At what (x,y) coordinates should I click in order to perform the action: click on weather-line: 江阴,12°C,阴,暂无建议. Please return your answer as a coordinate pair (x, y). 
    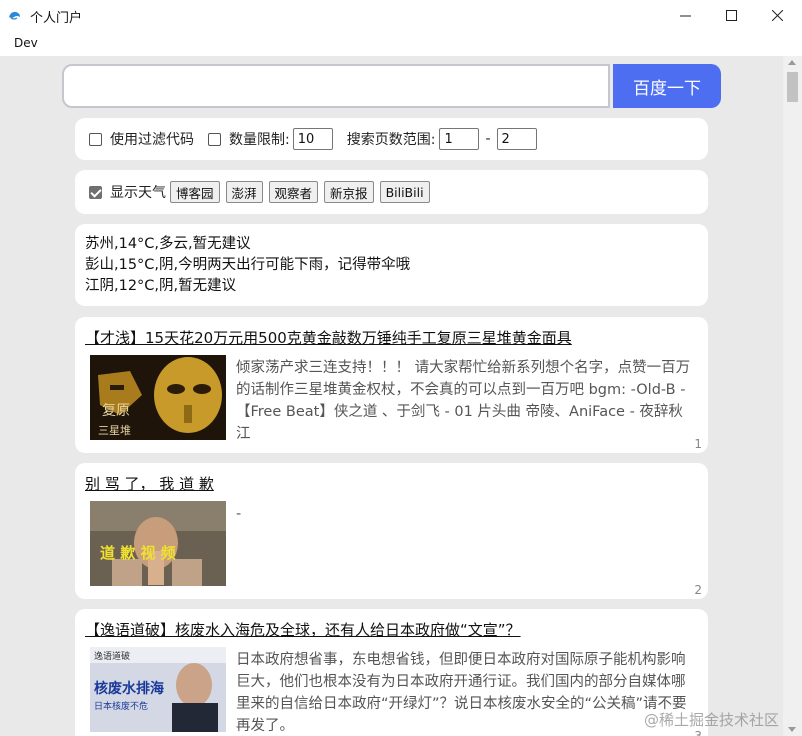
    Looking at the image, I should click on (161, 286).